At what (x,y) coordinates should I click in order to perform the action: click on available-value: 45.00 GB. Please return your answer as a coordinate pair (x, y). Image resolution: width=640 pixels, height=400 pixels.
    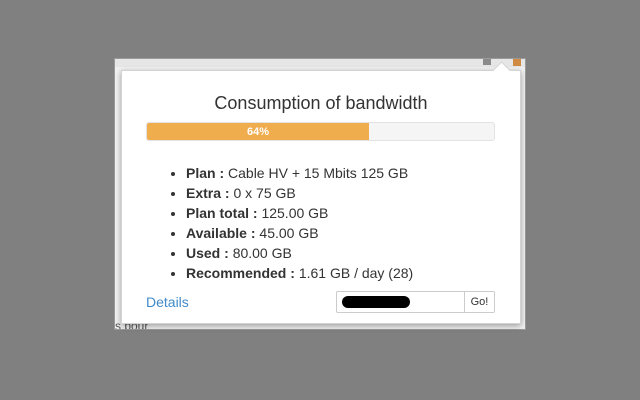
    Looking at the image, I should click on (289, 233).